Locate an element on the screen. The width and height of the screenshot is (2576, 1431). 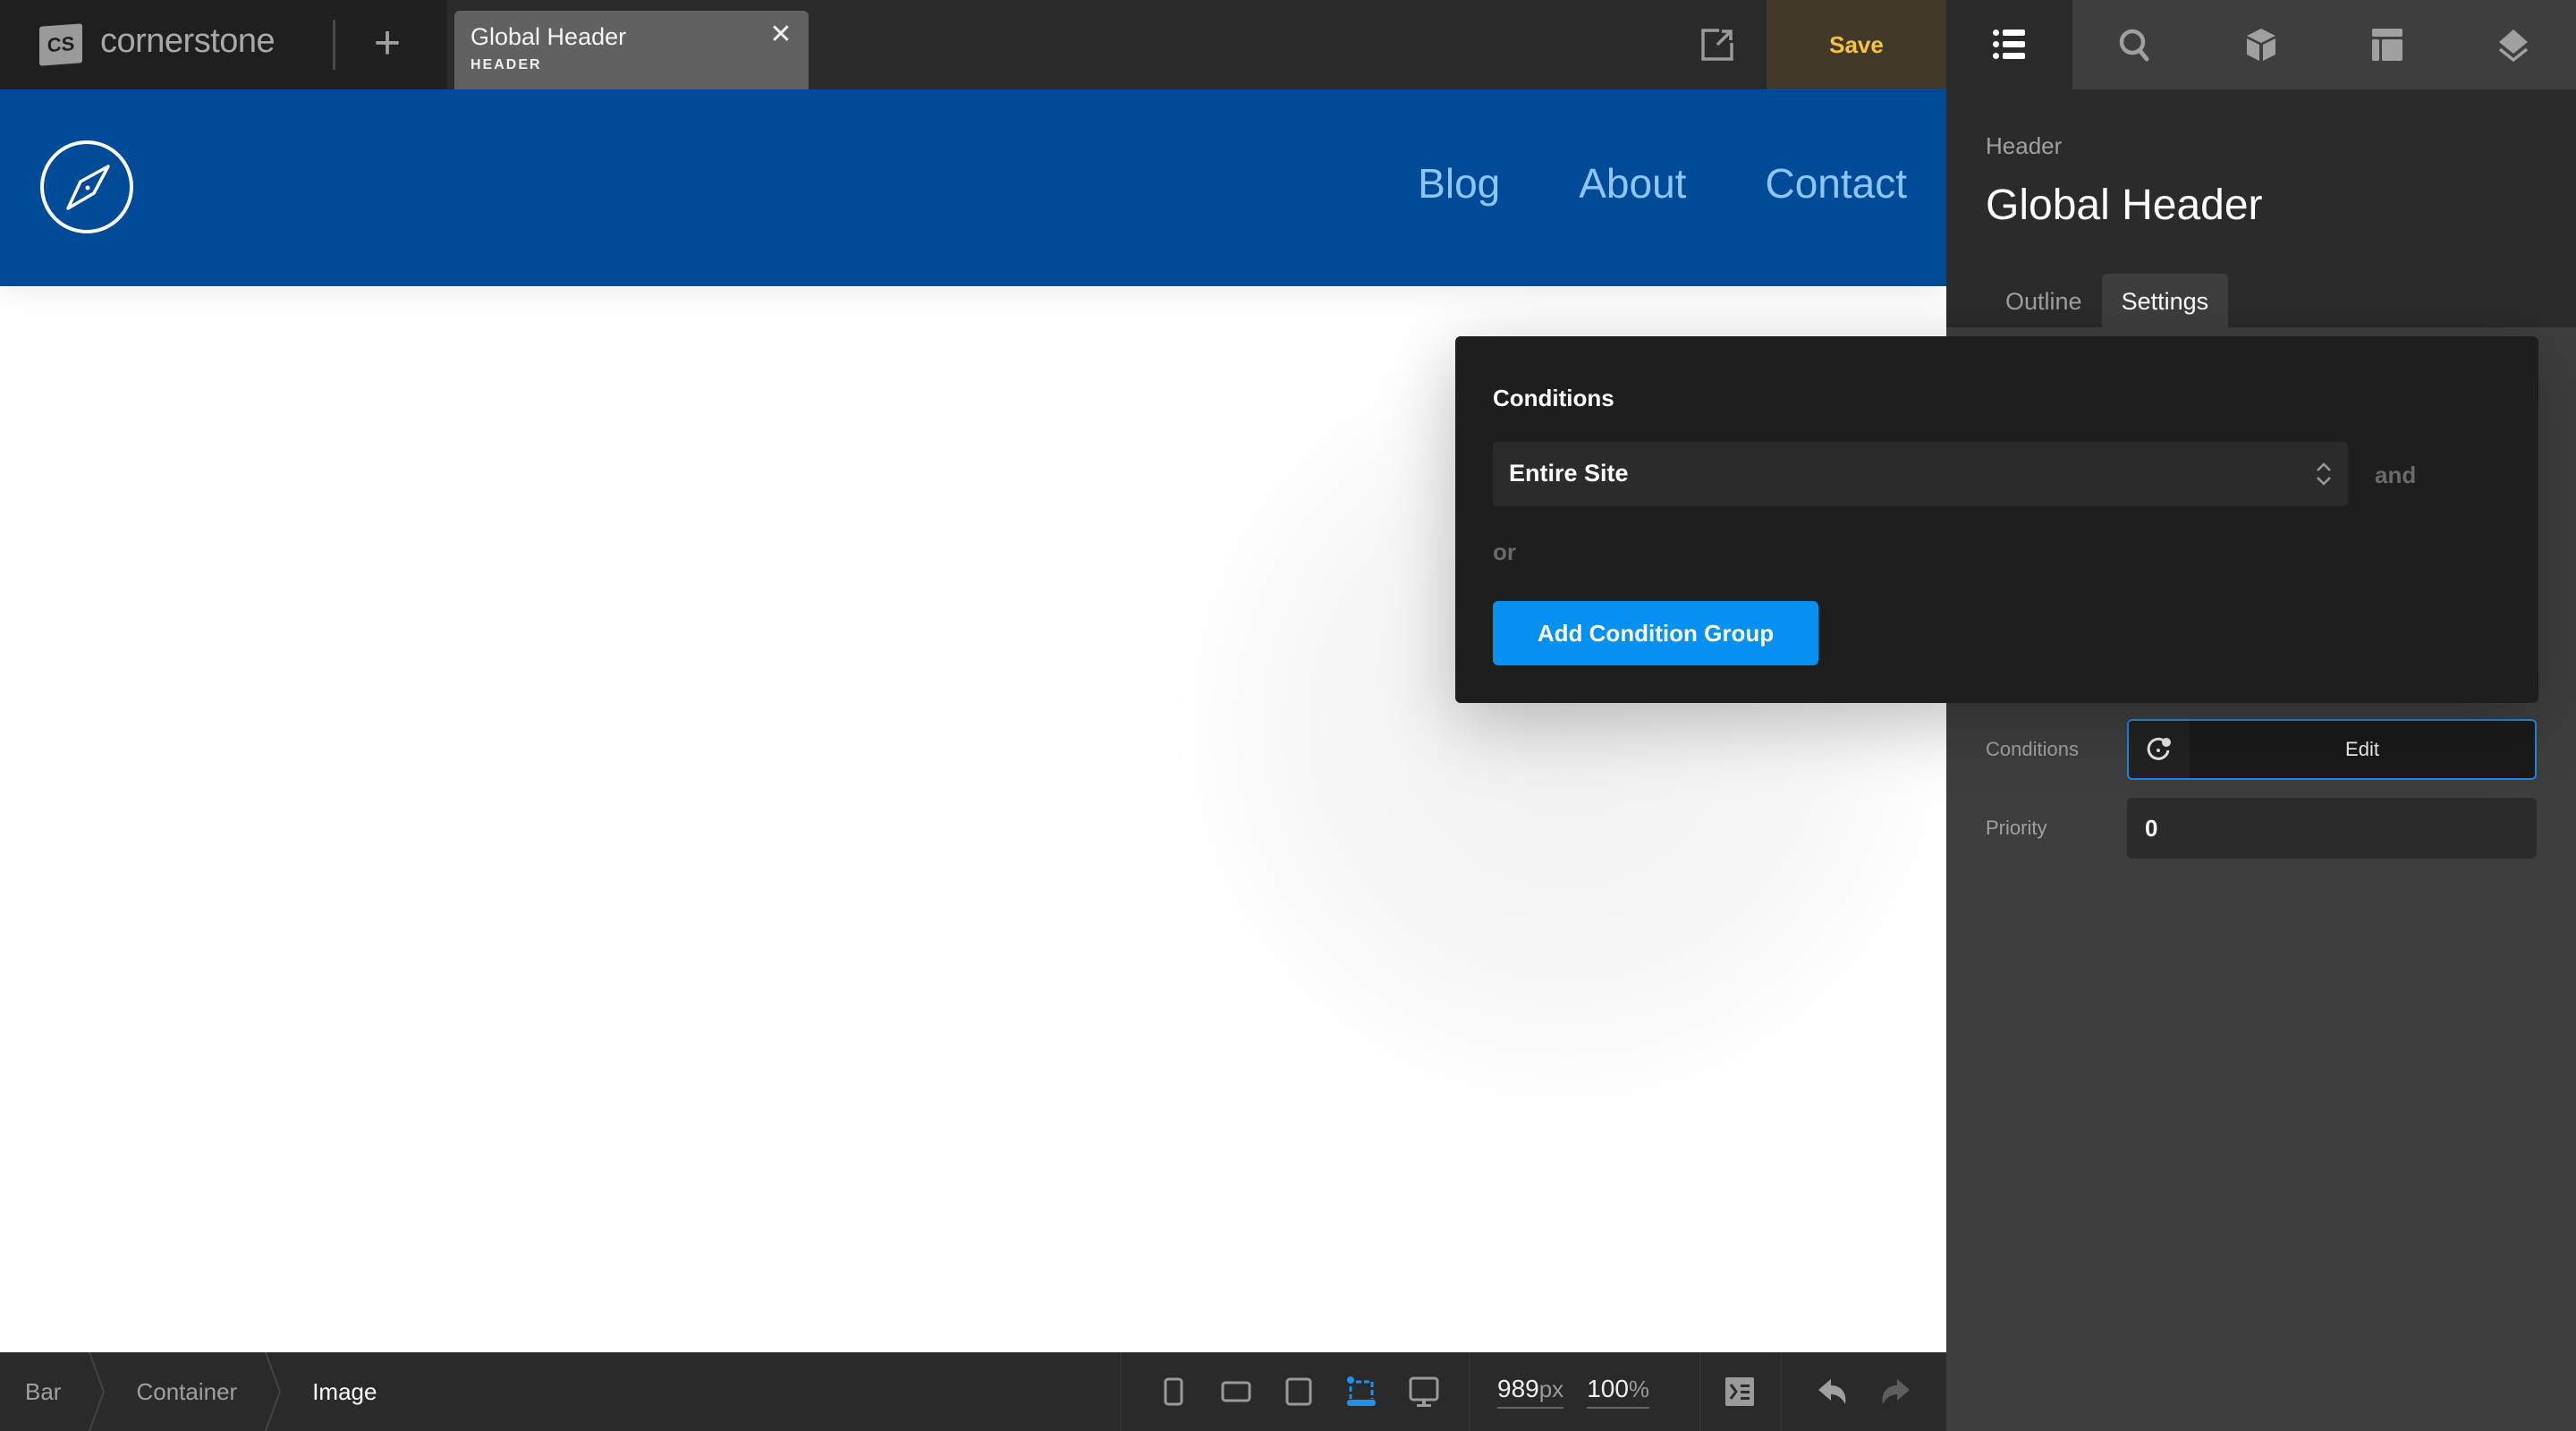
panel-tab-outline is located at coordinates (2009, 45).